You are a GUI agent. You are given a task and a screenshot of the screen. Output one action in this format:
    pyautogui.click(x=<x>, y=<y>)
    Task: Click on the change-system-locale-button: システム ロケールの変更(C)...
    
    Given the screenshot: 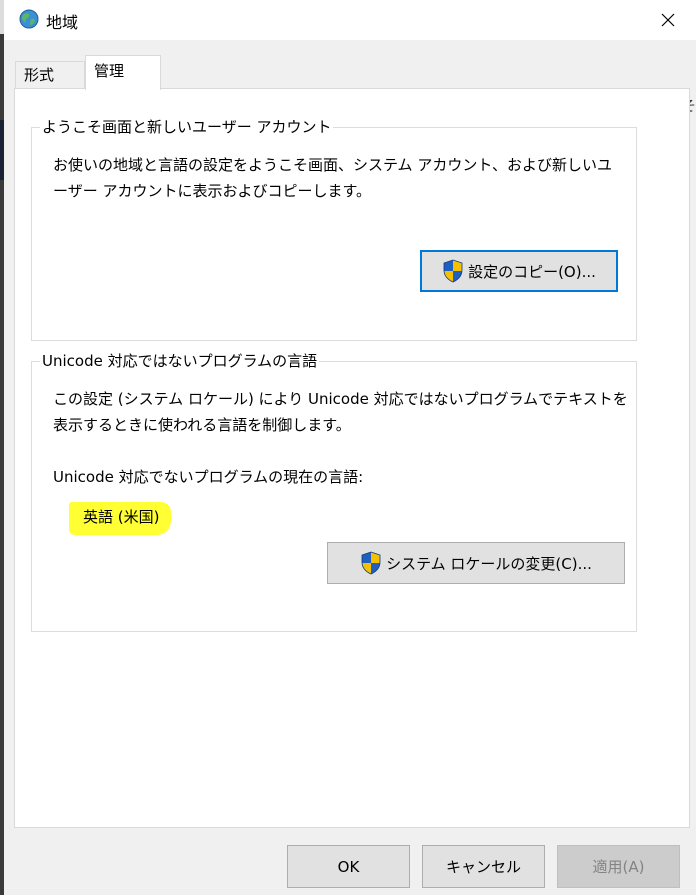 What is the action you would take?
    pyautogui.click(x=476, y=563)
    